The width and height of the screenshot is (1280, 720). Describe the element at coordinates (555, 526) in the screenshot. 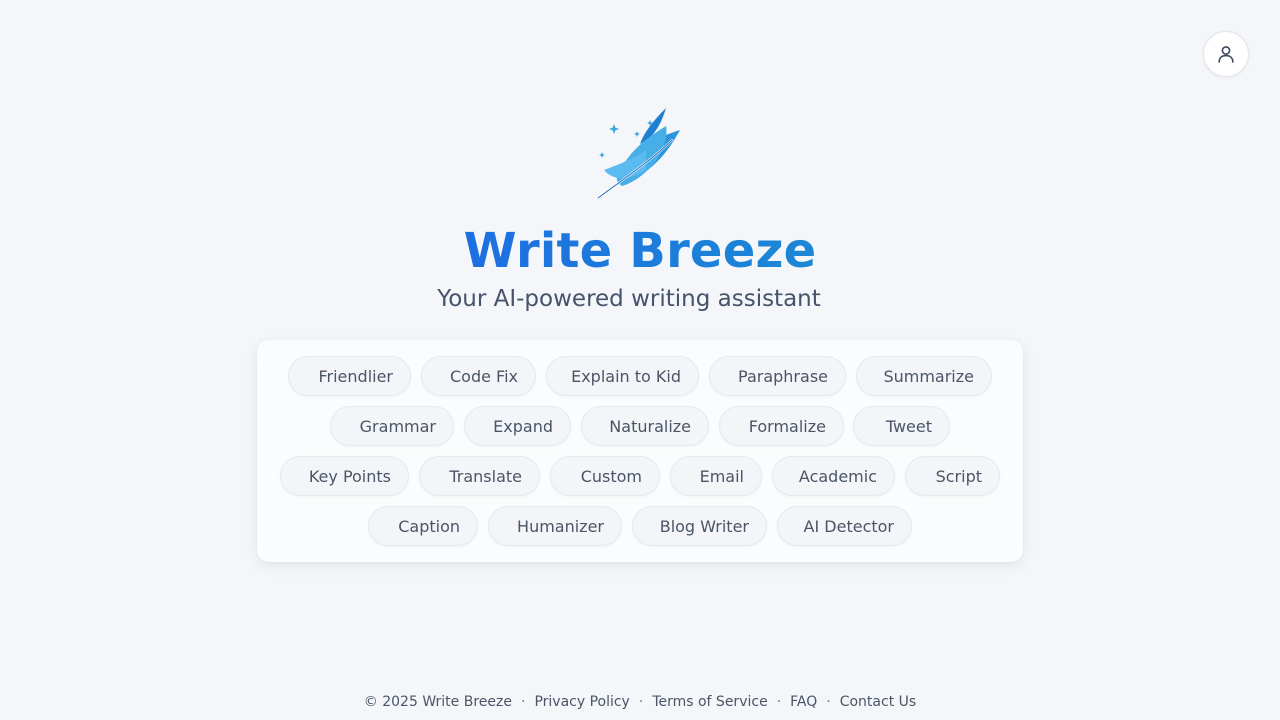

I see `tool-button-humanizer: Humanizer` at that location.